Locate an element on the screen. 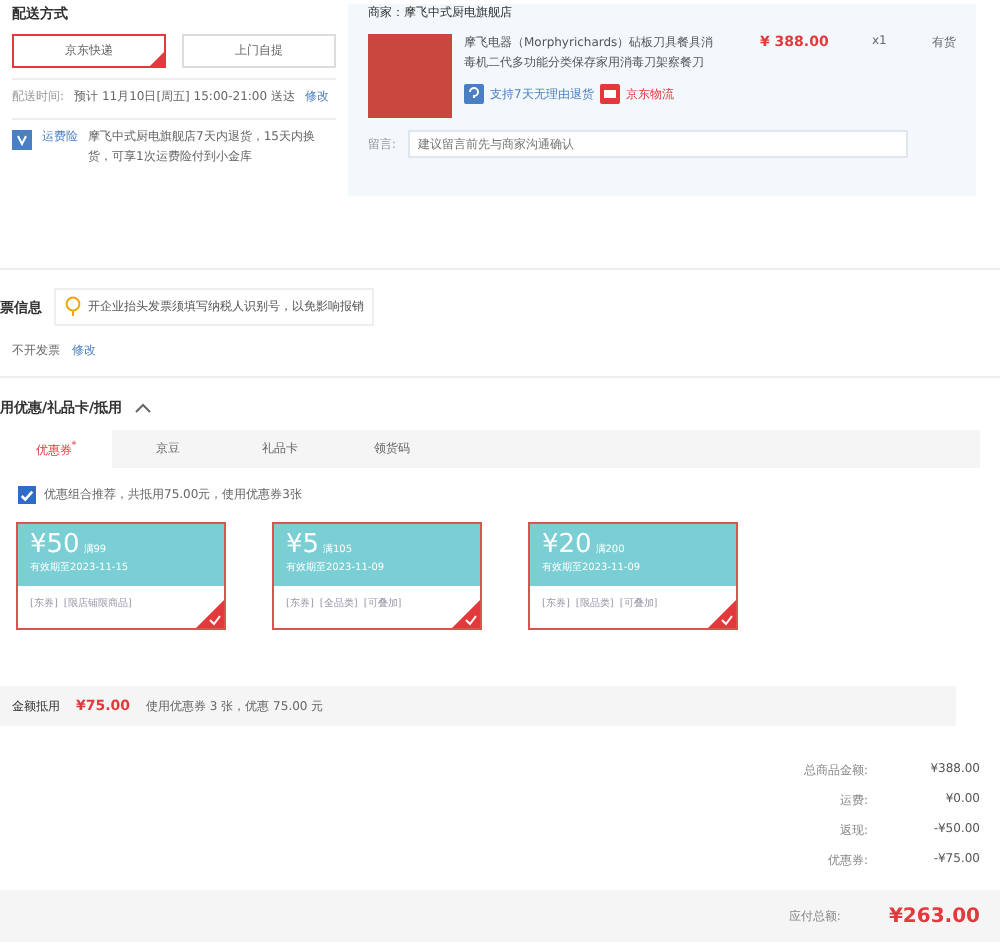 The image size is (1000, 942). chevron-up-icon is located at coordinates (143, 408).